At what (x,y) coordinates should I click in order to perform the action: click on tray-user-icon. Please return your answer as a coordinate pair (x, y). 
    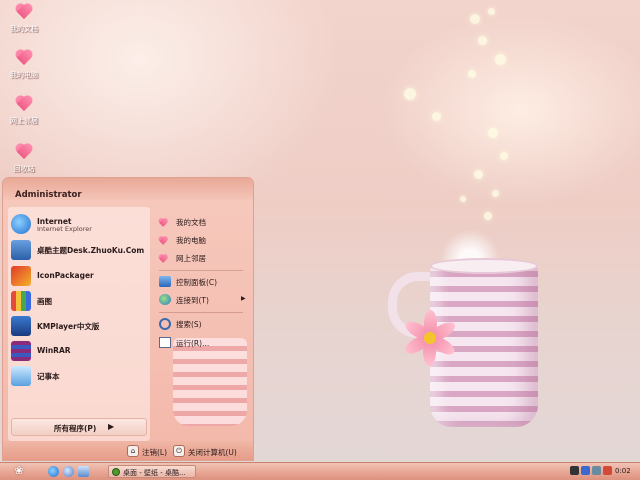
    Looking at the image, I should click on (574, 470).